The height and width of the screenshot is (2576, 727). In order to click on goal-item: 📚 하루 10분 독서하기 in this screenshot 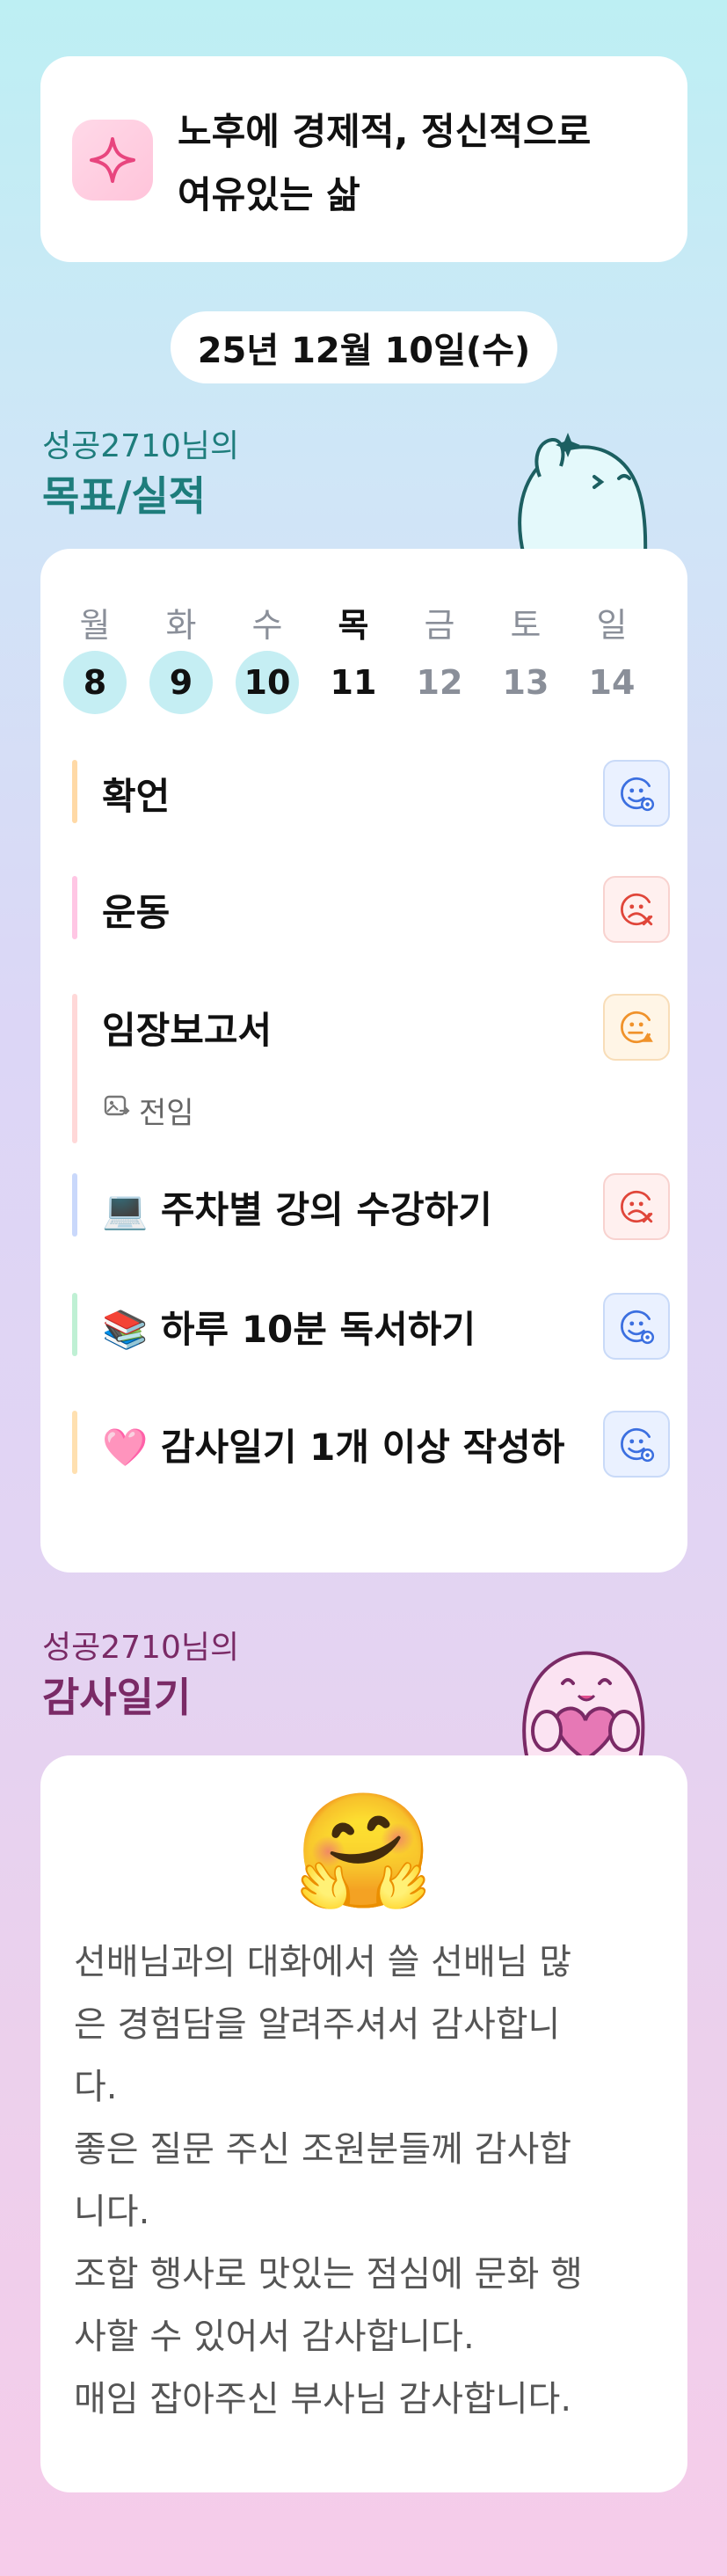, I will do `click(371, 1326)`.